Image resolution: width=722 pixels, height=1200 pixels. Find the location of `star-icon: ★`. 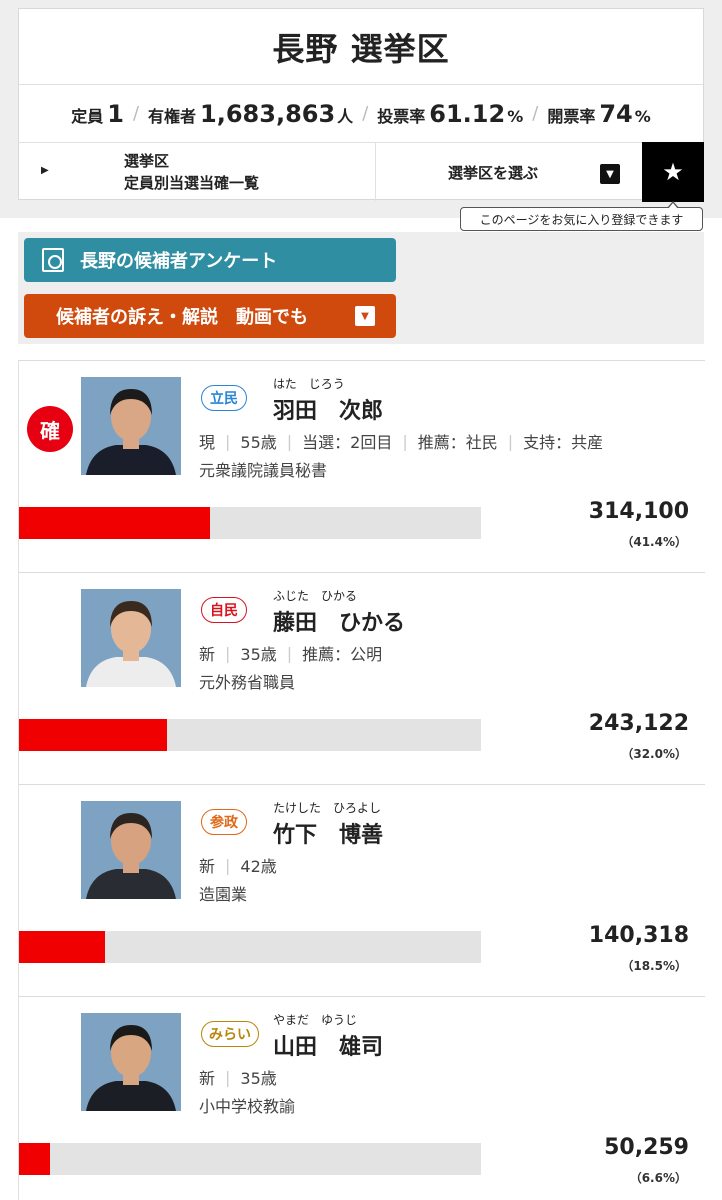

star-icon: ★ is located at coordinates (673, 172).